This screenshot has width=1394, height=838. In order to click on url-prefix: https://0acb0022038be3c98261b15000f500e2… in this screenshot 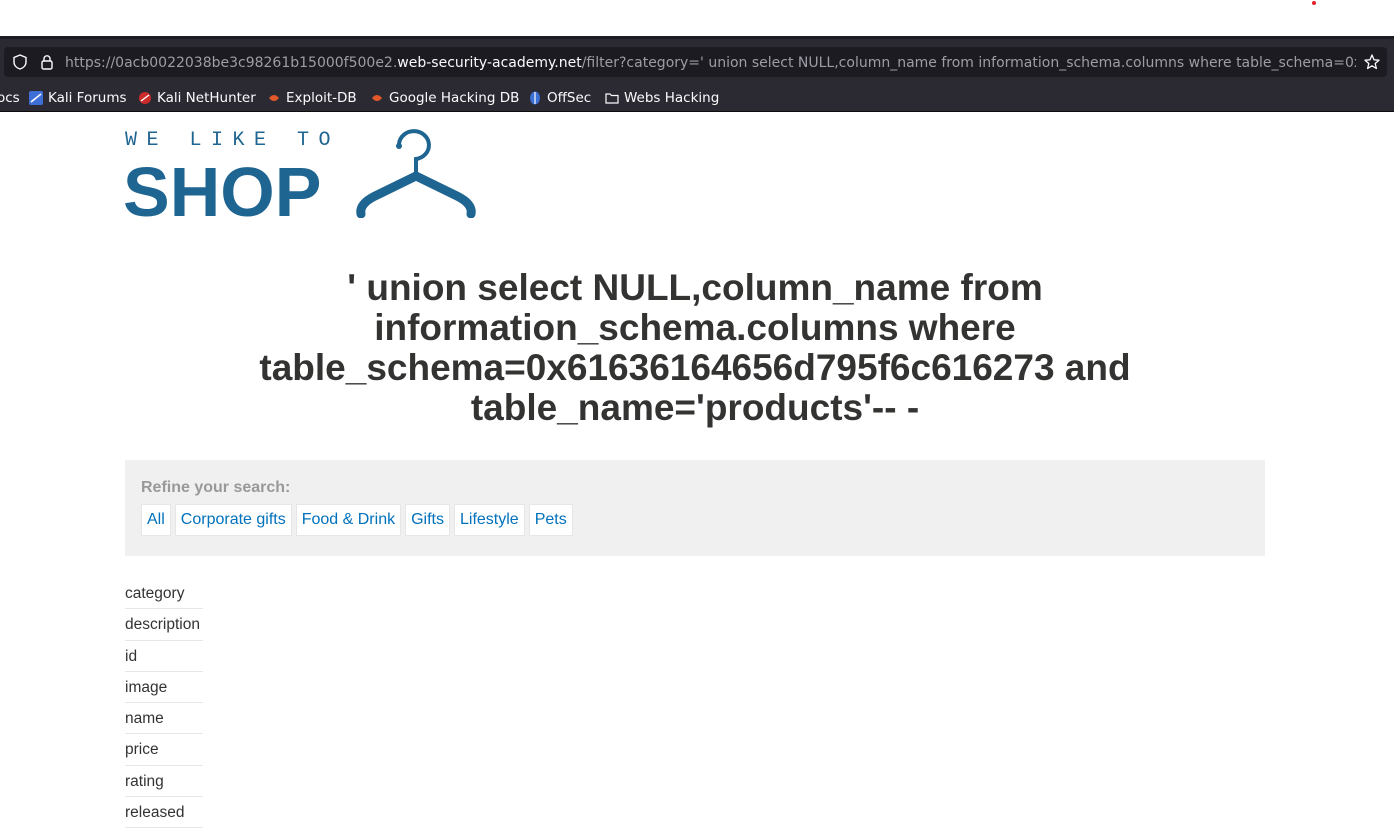, I will do `click(231, 63)`.